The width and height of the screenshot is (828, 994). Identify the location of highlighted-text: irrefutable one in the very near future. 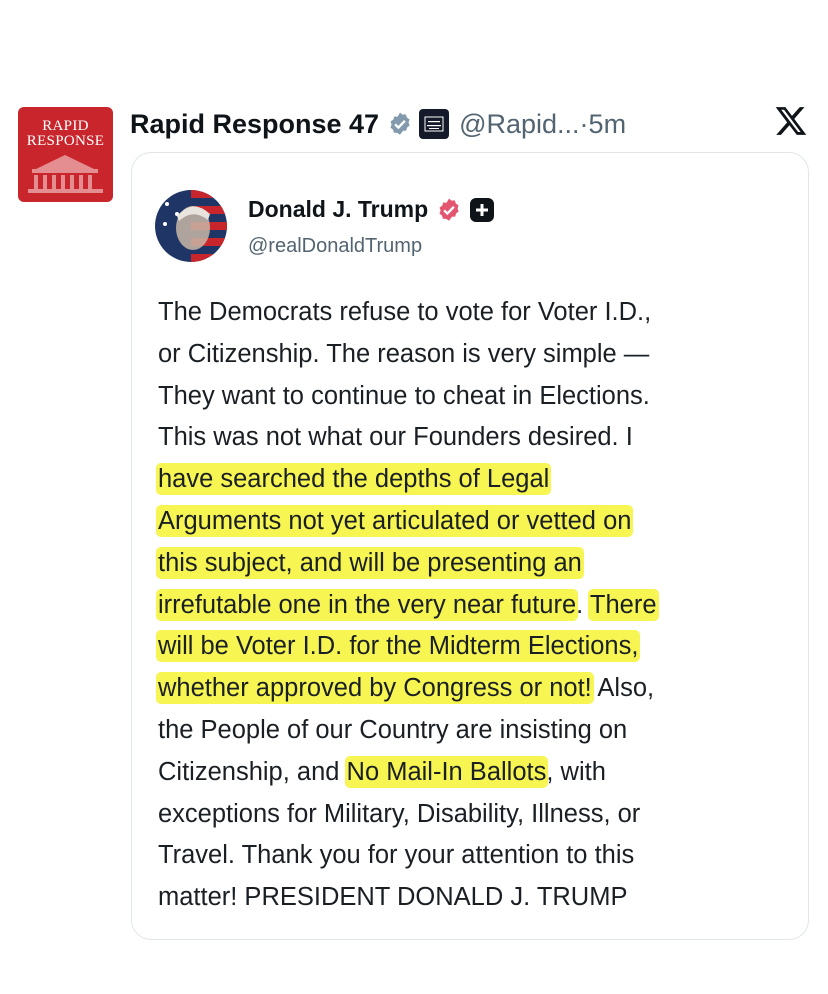
(367, 604).